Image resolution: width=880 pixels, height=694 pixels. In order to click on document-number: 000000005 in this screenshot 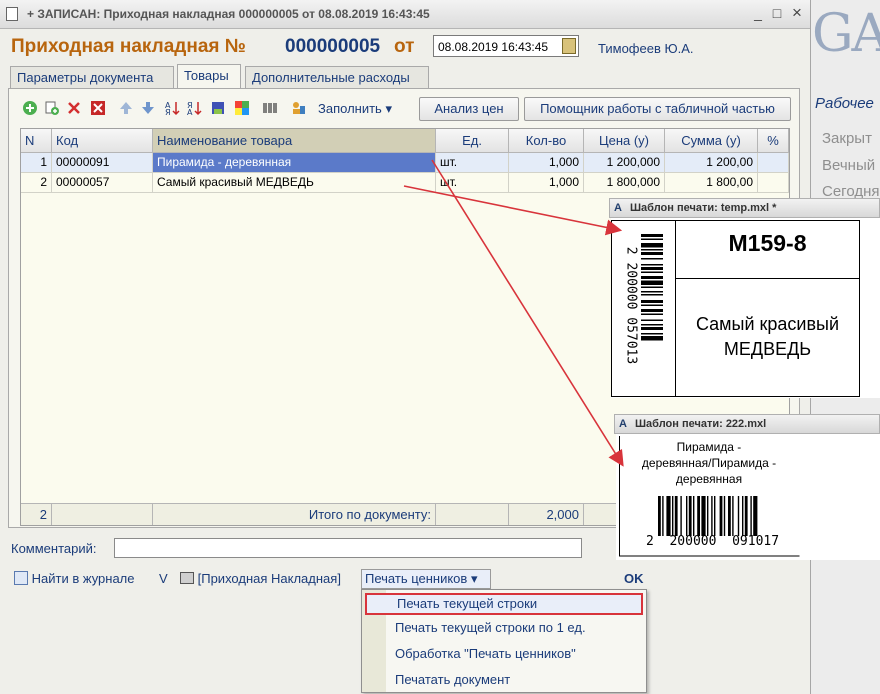, I will do `click(333, 46)`.